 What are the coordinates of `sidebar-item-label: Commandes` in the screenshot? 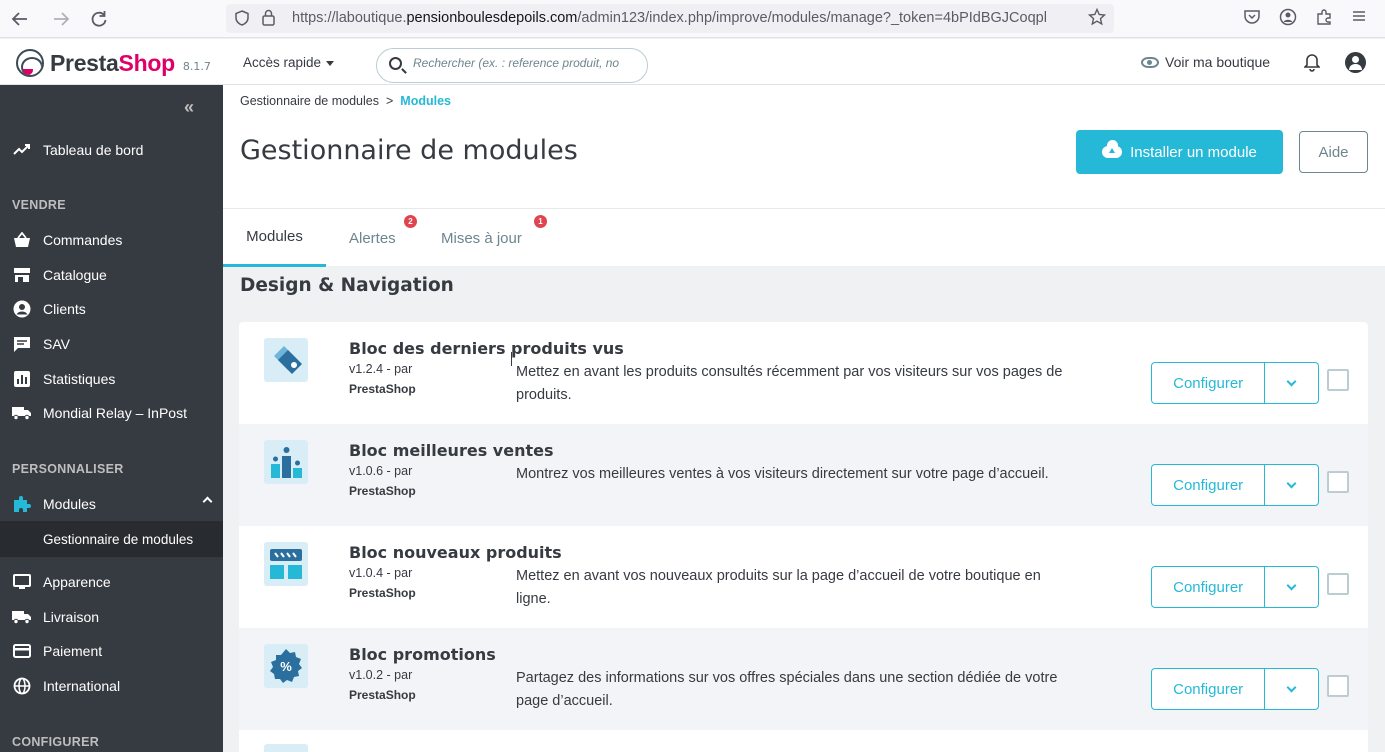 It's located at (83, 240).